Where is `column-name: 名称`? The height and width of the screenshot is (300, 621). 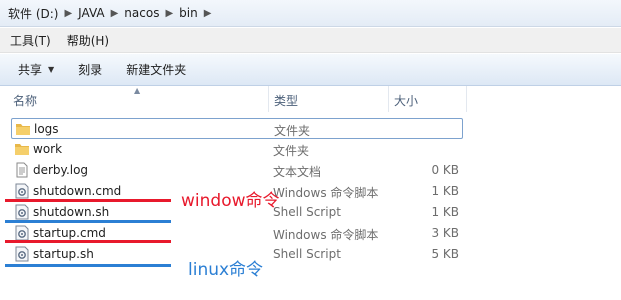 column-name: 名称 is located at coordinates (25, 100).